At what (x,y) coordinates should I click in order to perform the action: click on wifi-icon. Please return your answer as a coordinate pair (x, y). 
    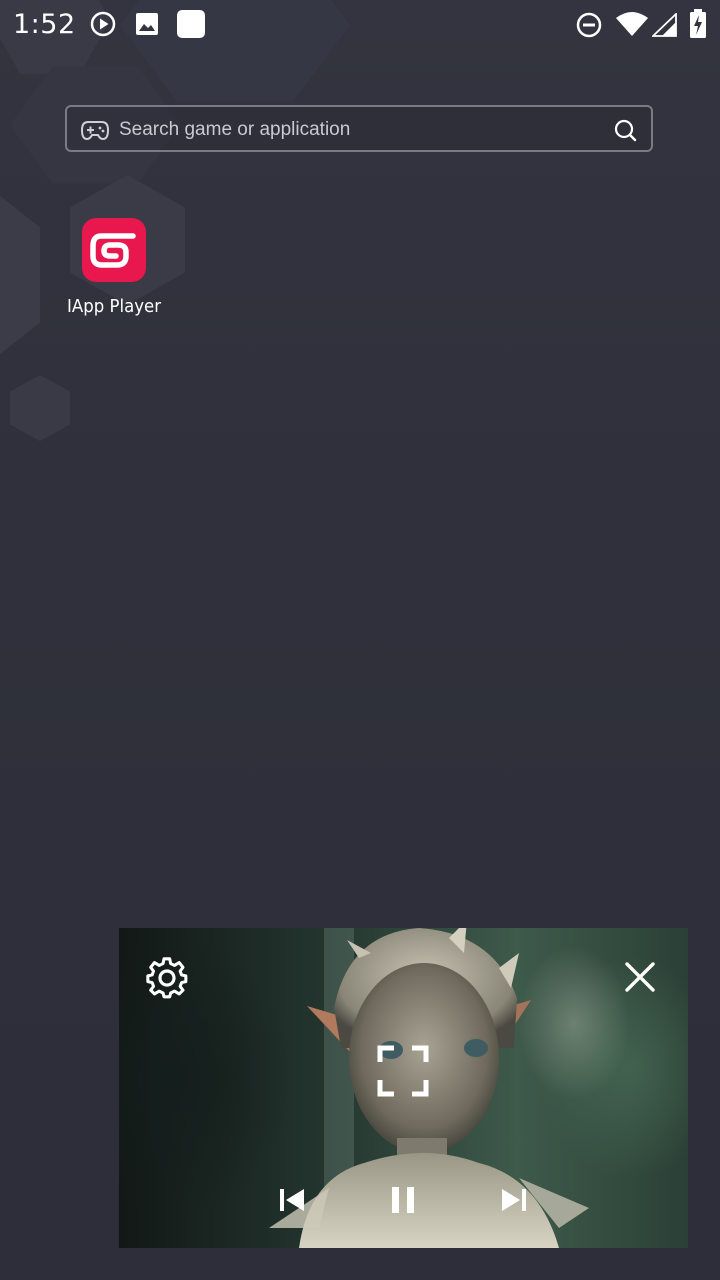
    Looking at the image, I should click on (632, 27).